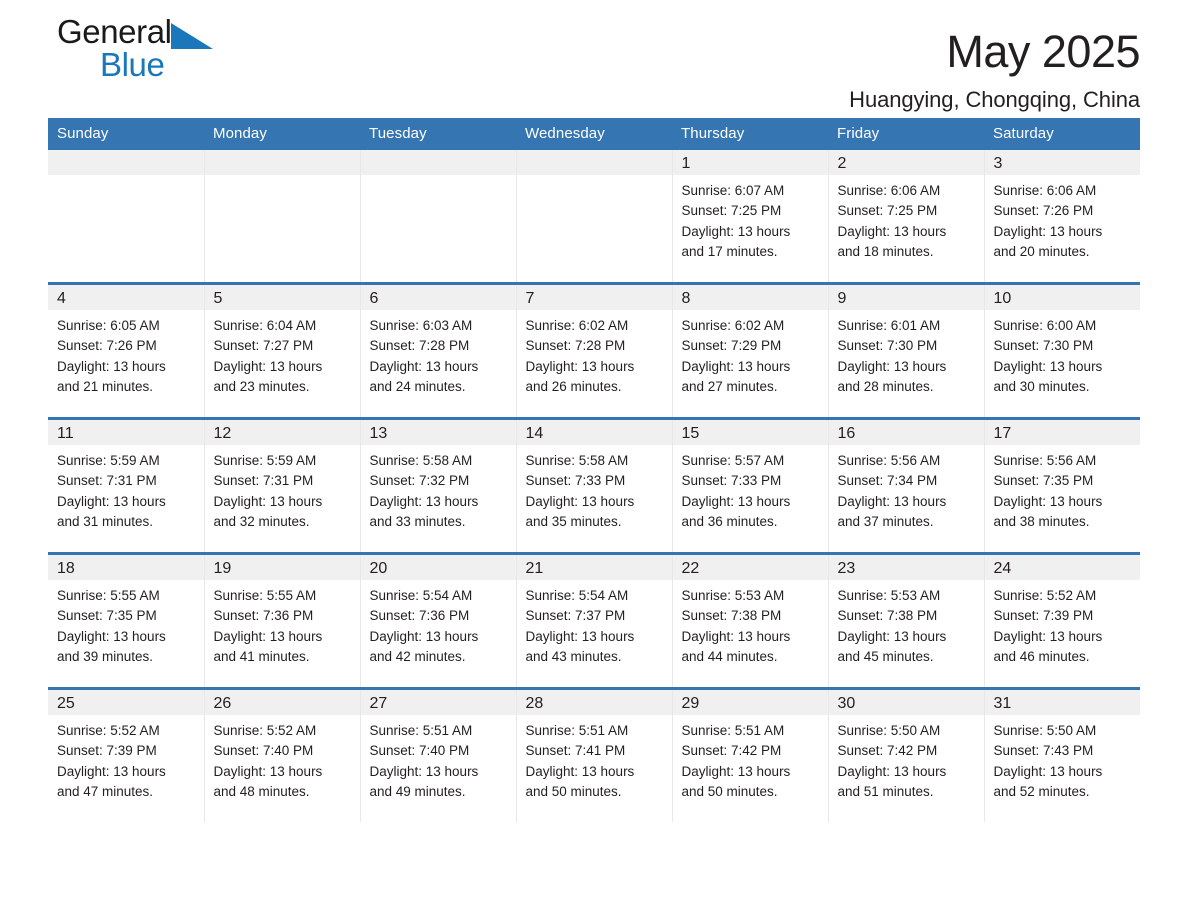 Image resolution: width=1188 pixels, height=918 pixels. I want to click on daylight-line-2: and 35 minutes., so click(573, 521).